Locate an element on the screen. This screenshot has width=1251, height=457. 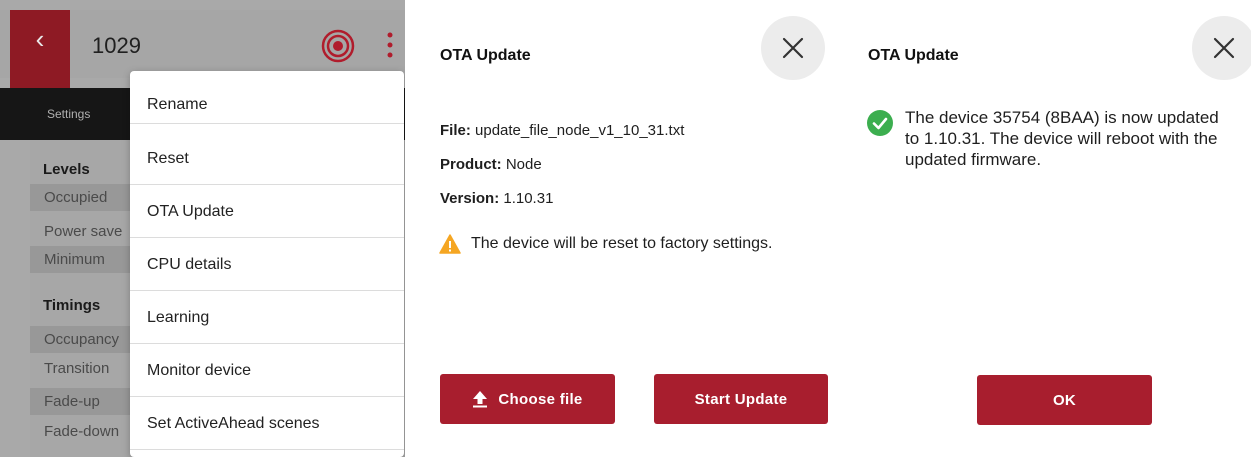
menu-item-label: Monitor device is located at coordinates (199, 370).